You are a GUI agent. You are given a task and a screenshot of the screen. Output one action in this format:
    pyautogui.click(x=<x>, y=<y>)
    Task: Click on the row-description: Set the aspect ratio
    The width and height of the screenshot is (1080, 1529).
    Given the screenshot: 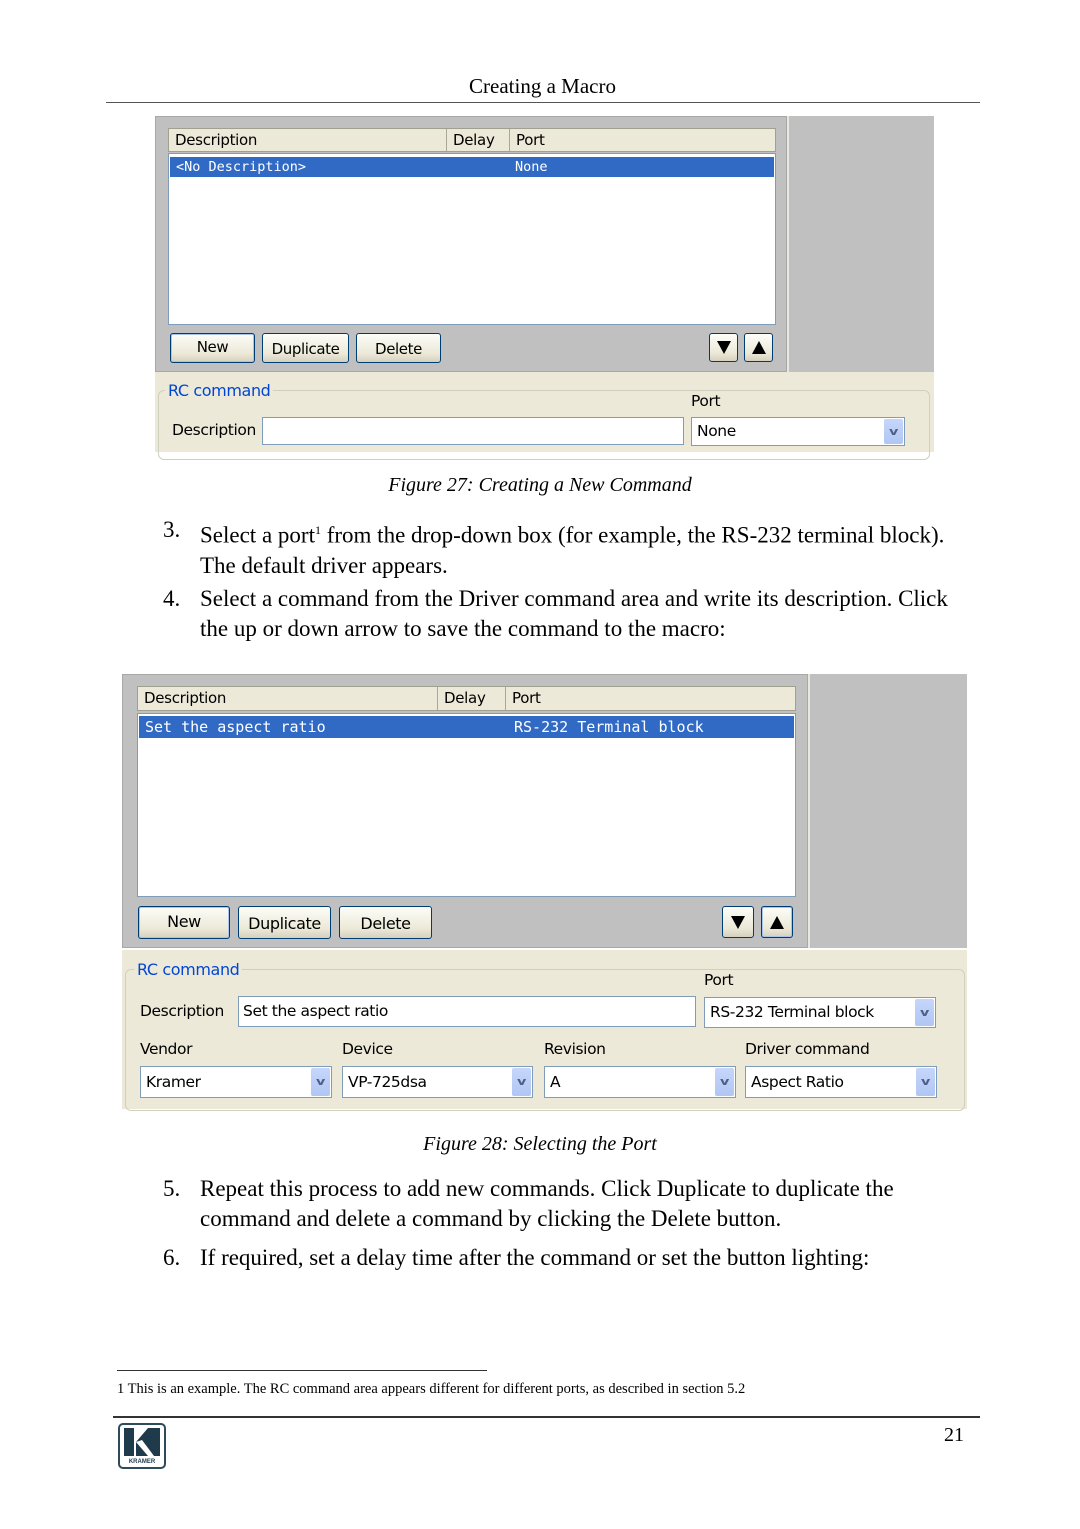 What is the action you would take?
    pyautogui.click(x=235, y=727)
    